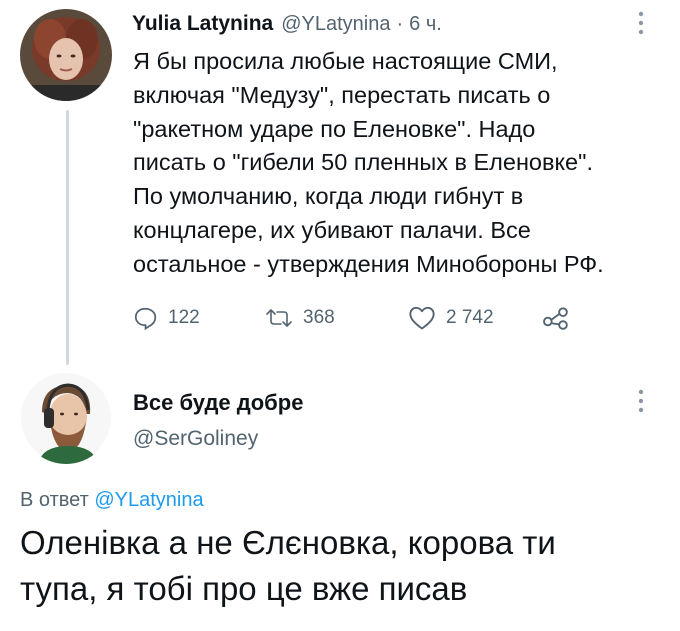  Describe the element at coordinates (166, 318) in the screenshot. I see `reply-button: 122` at that location.